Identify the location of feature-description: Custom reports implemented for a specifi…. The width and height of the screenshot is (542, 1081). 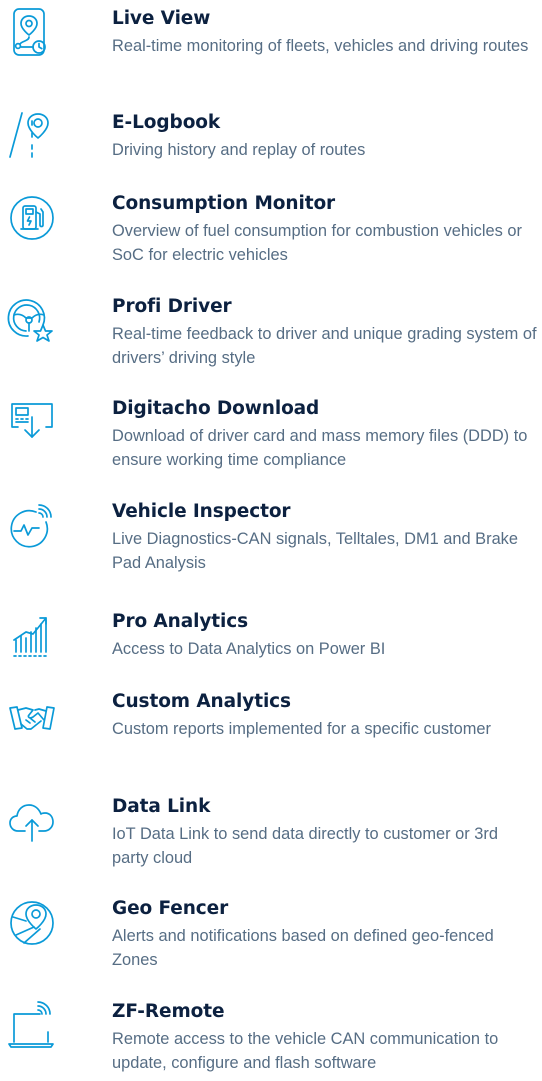
(301, 729).